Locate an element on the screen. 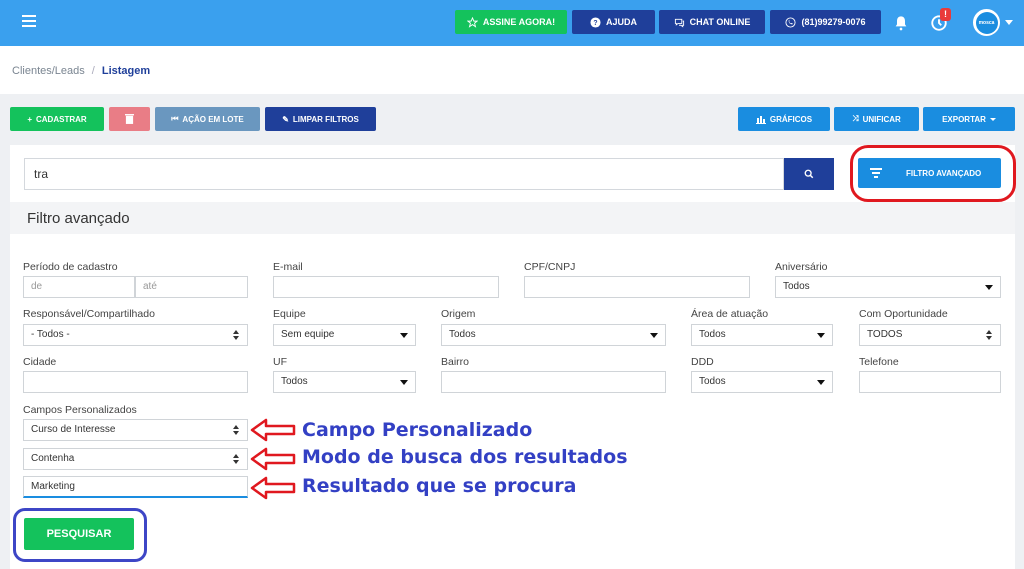 The image size is (1024, 569). origem-label: Origem is located at coordinates (458, 314).